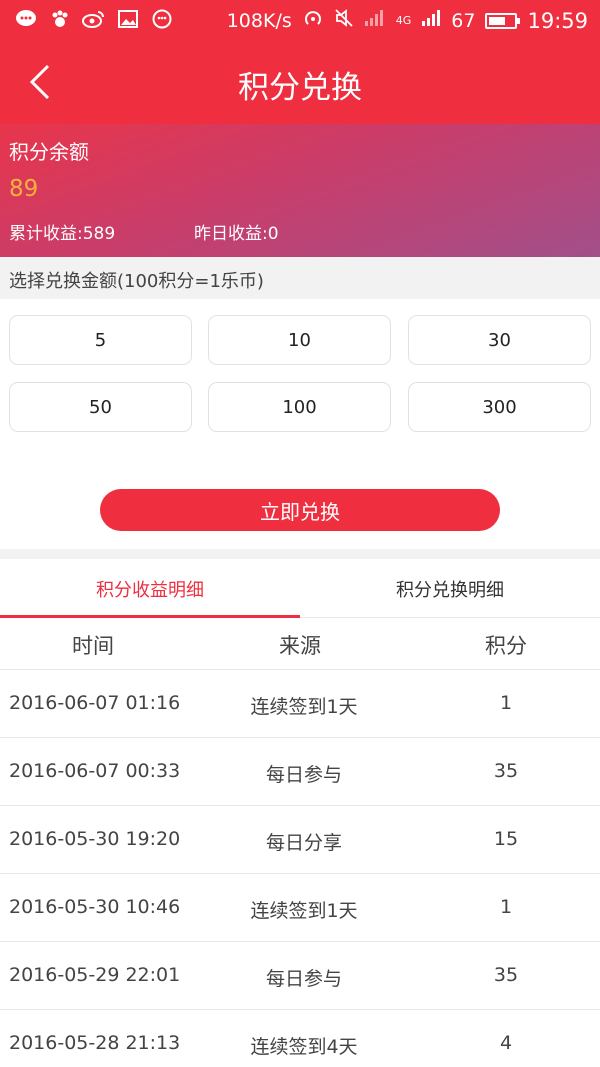 This screenshot has height=1067, width=600. I want to click on exchange-prompt-bar: 选择兑换金额(100积分=1乐币), so click(300, 278).